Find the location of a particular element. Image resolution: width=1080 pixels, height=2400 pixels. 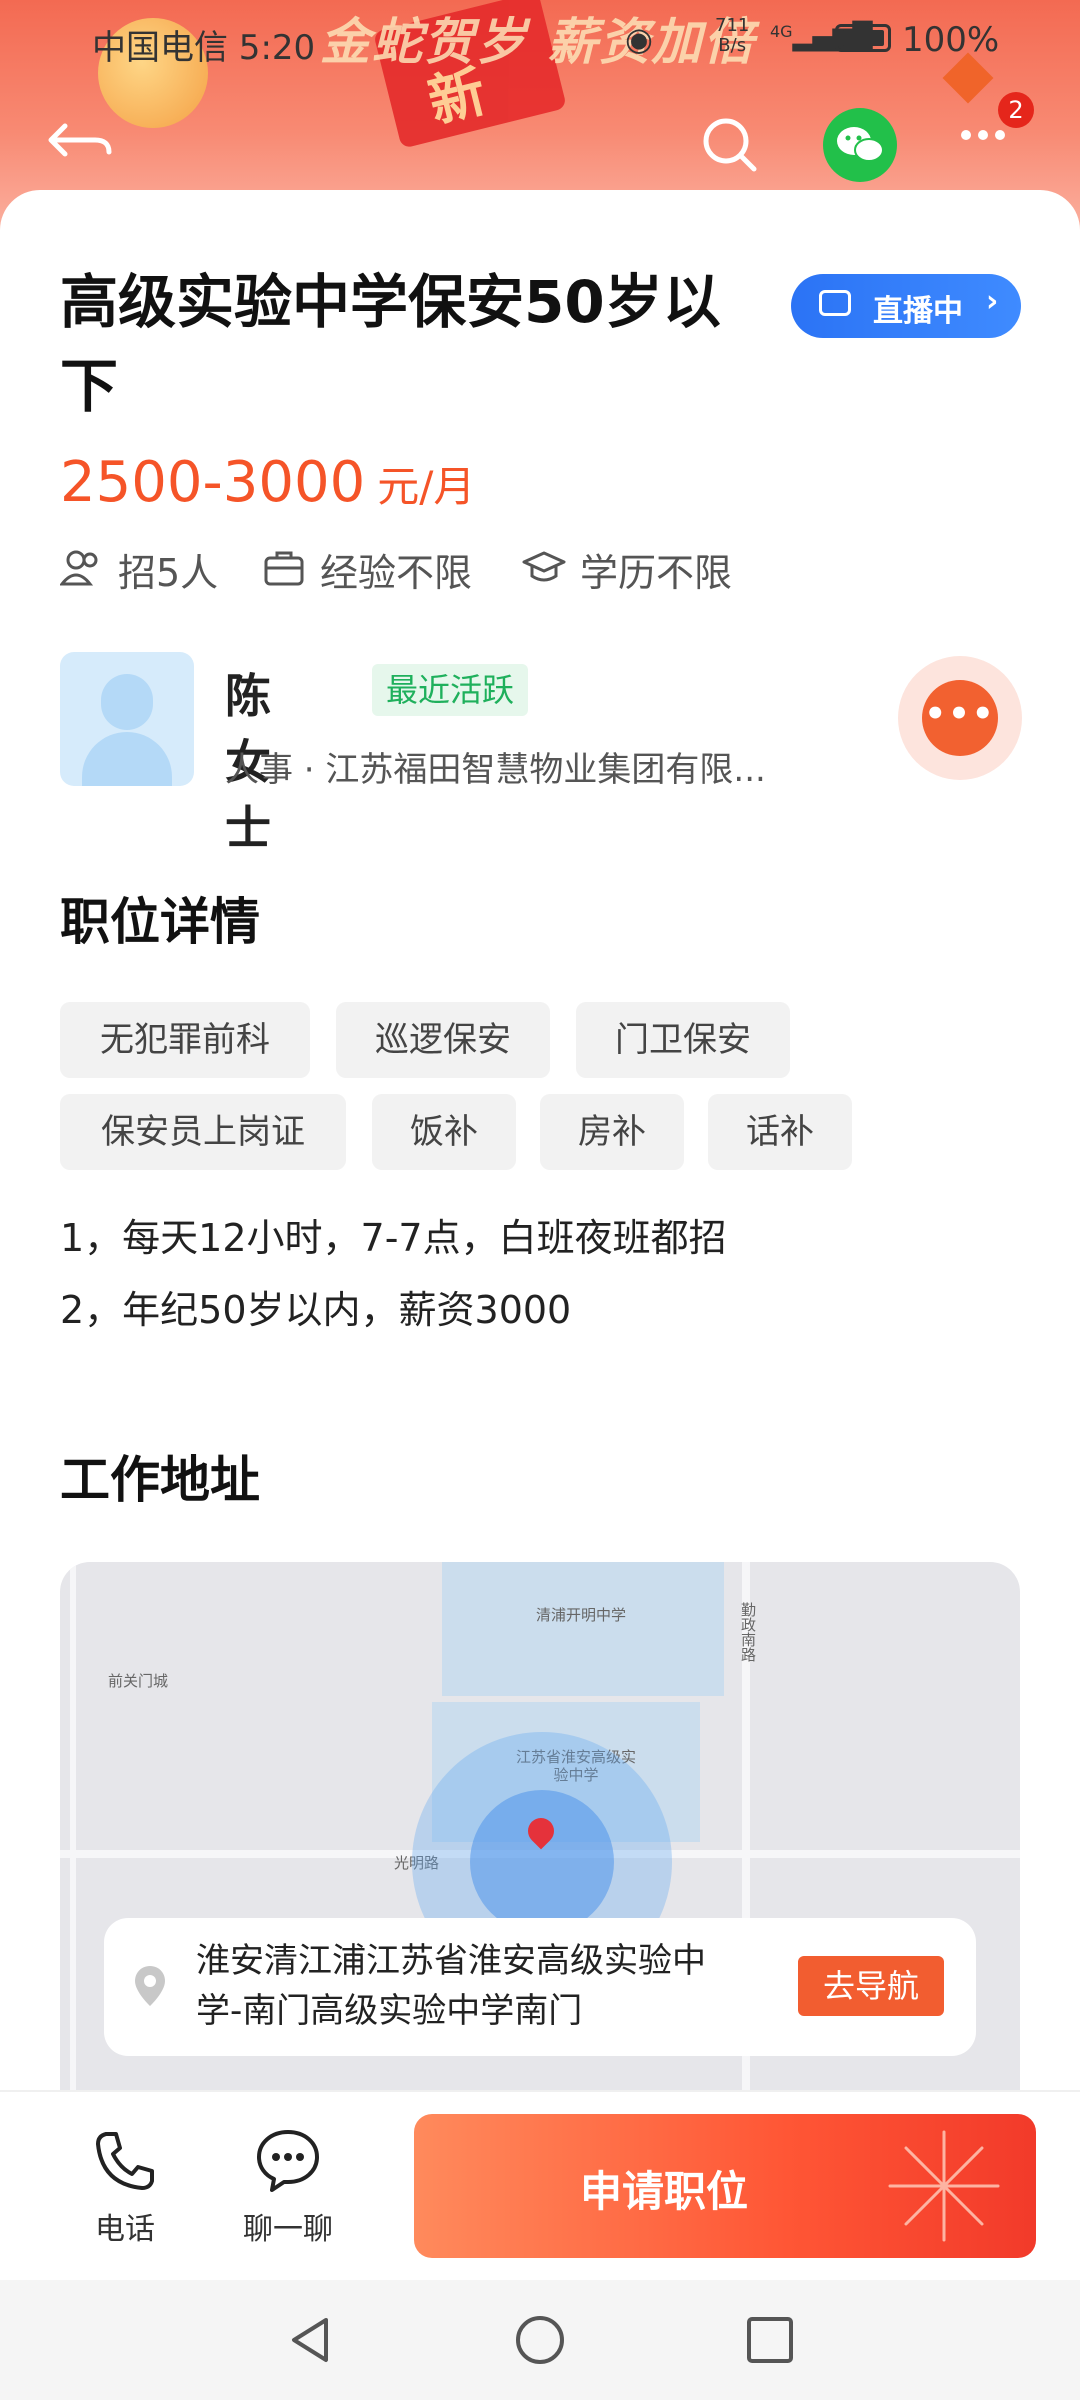

location-pin-icon is located at coordinates (150, 1986).